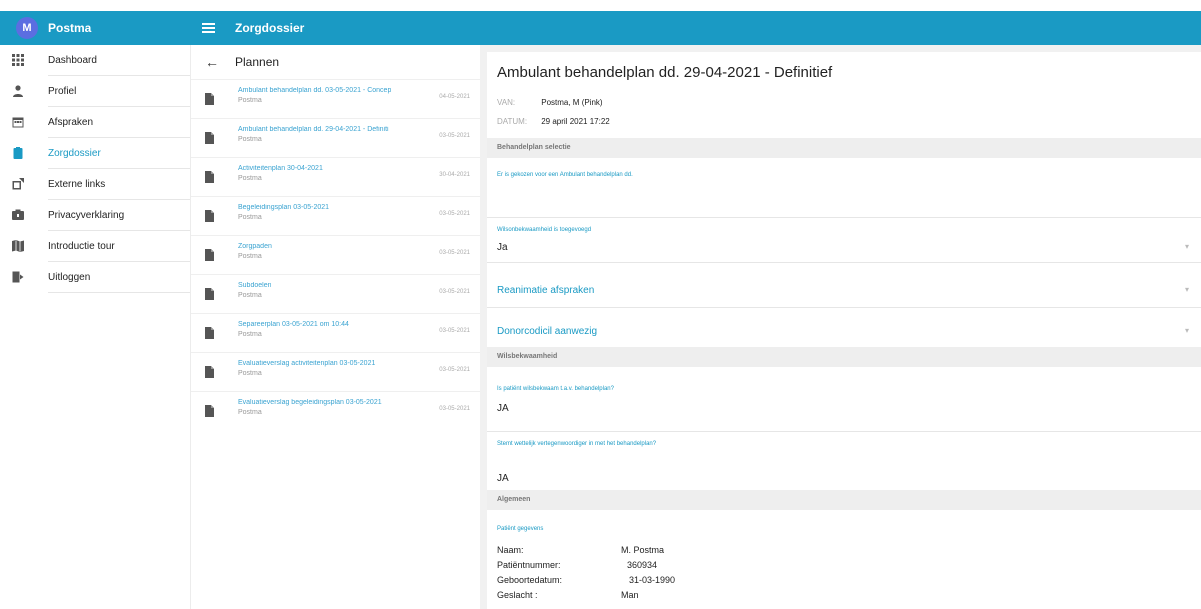  What do you see at coordinates (77, 184) in the screenshot?
I see `sidebar-item-label: Externe links` at bounding box center [77, 184].